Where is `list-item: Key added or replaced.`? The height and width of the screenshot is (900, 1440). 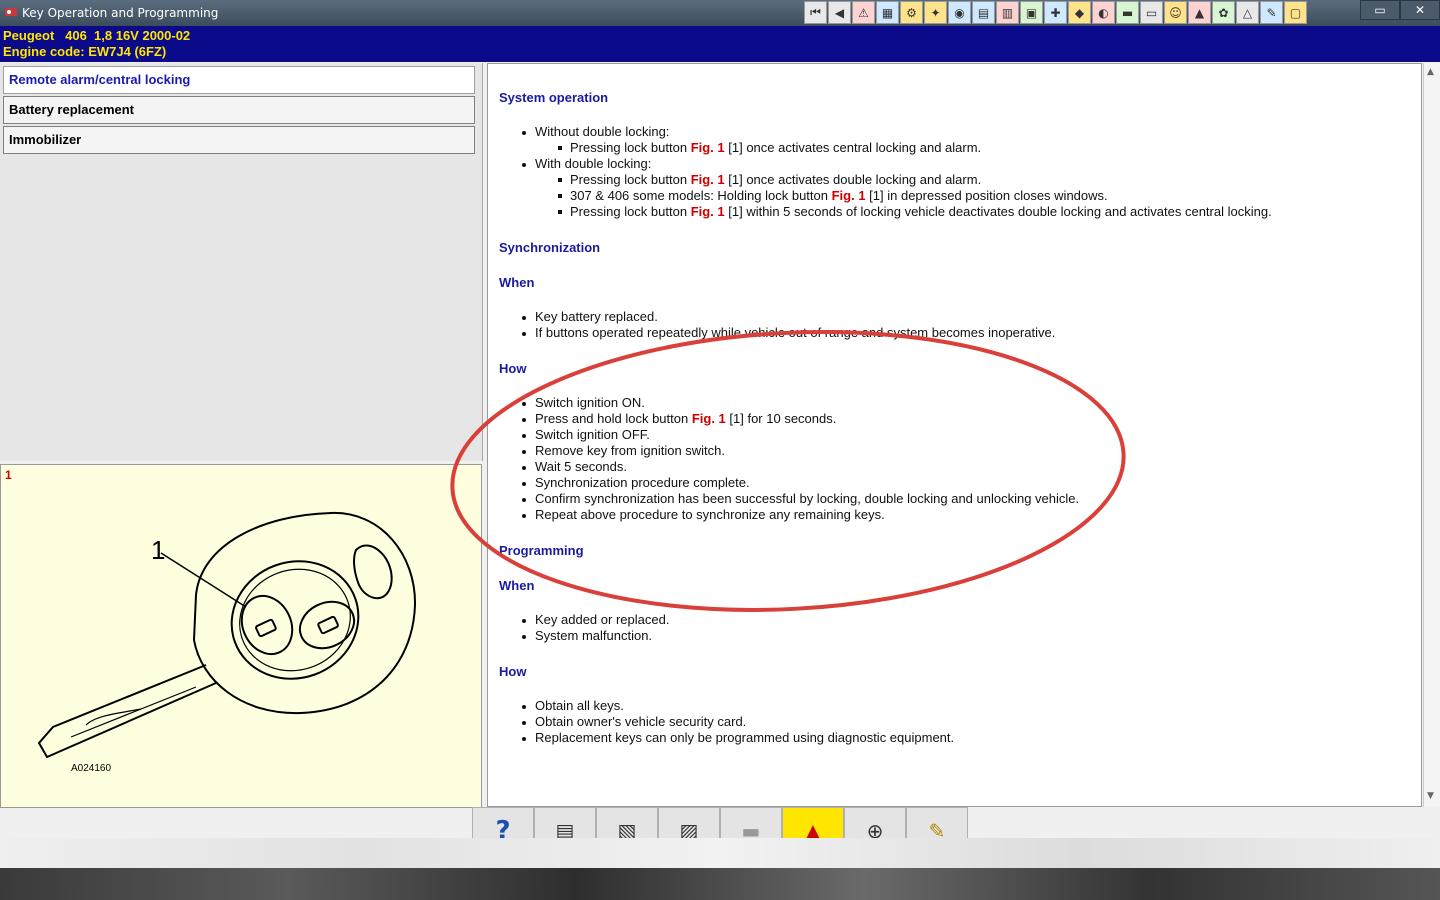
list-item: Key added or replaced. is located at coordinates (595, 619).